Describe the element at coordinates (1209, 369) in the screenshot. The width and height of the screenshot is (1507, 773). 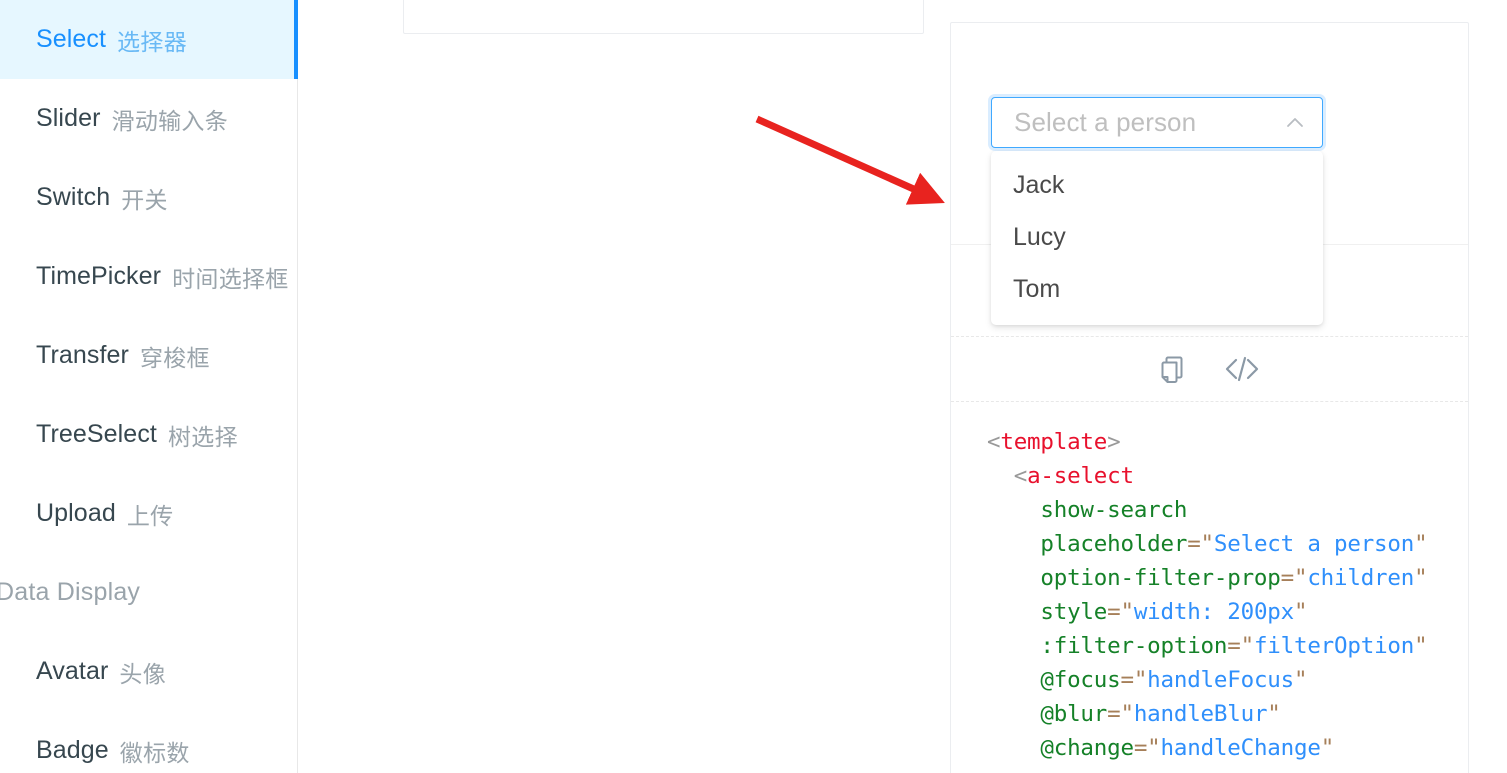
I see `right-panel-actions` at that location.